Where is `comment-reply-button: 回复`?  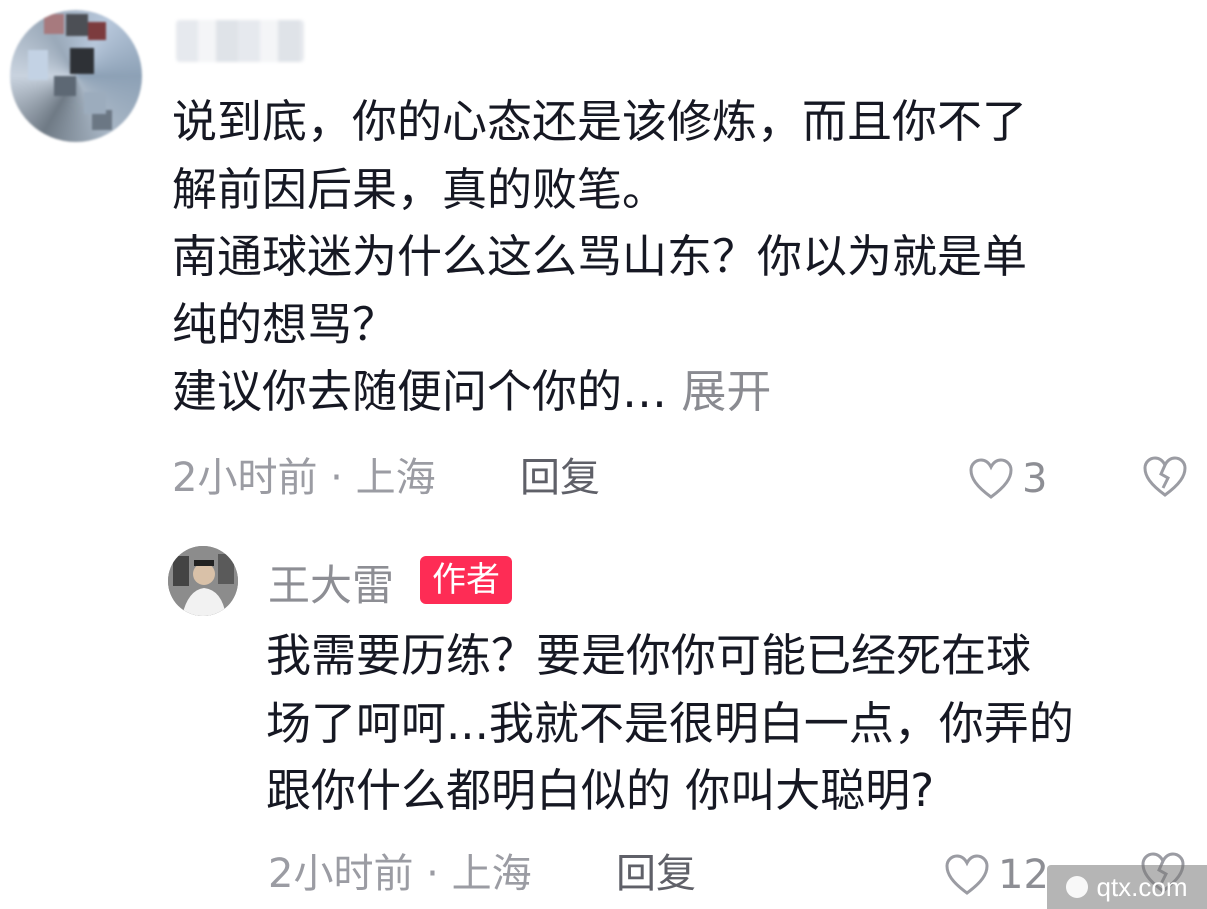
comment-reply-button: 回复 is located at coordinates (560, 478).